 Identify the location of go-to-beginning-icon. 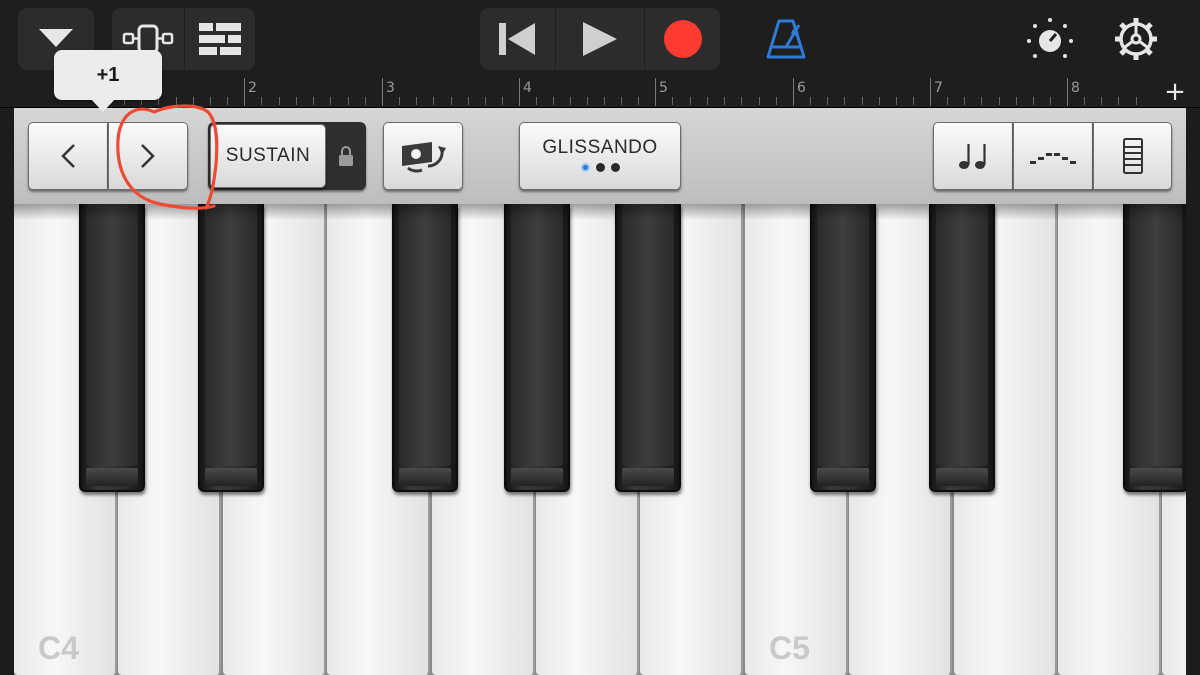
(517, 39).